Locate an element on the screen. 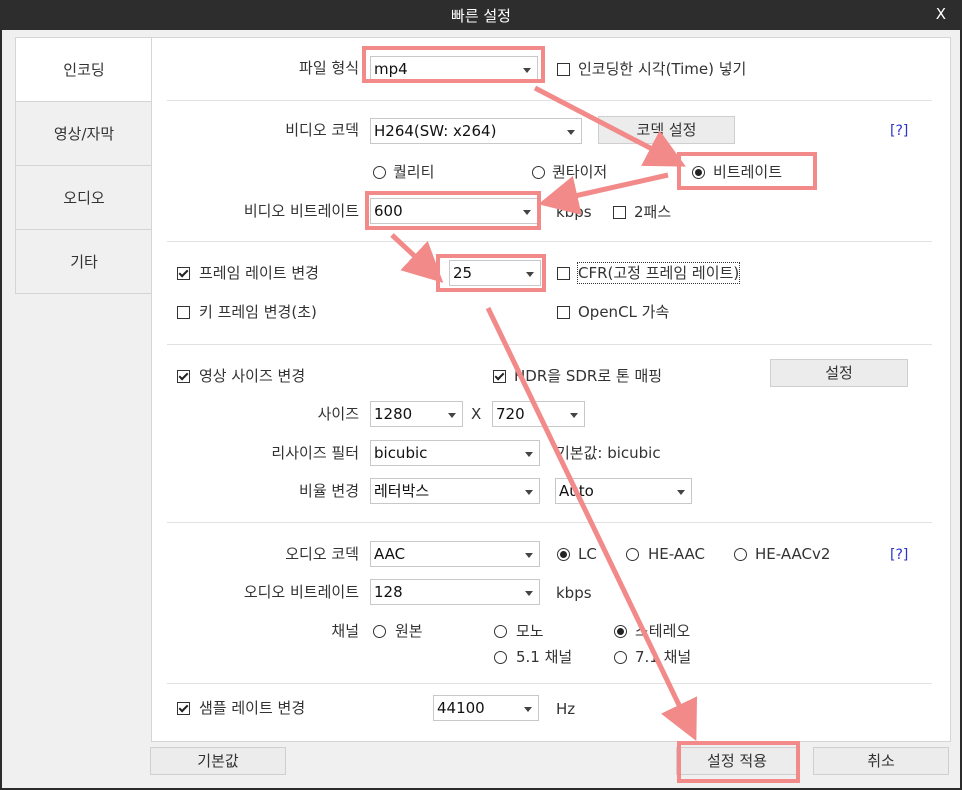 The image size is (962, 790). audio-bitrate-label: 오디오 비트레이트 is located at coordinates (301, 592).